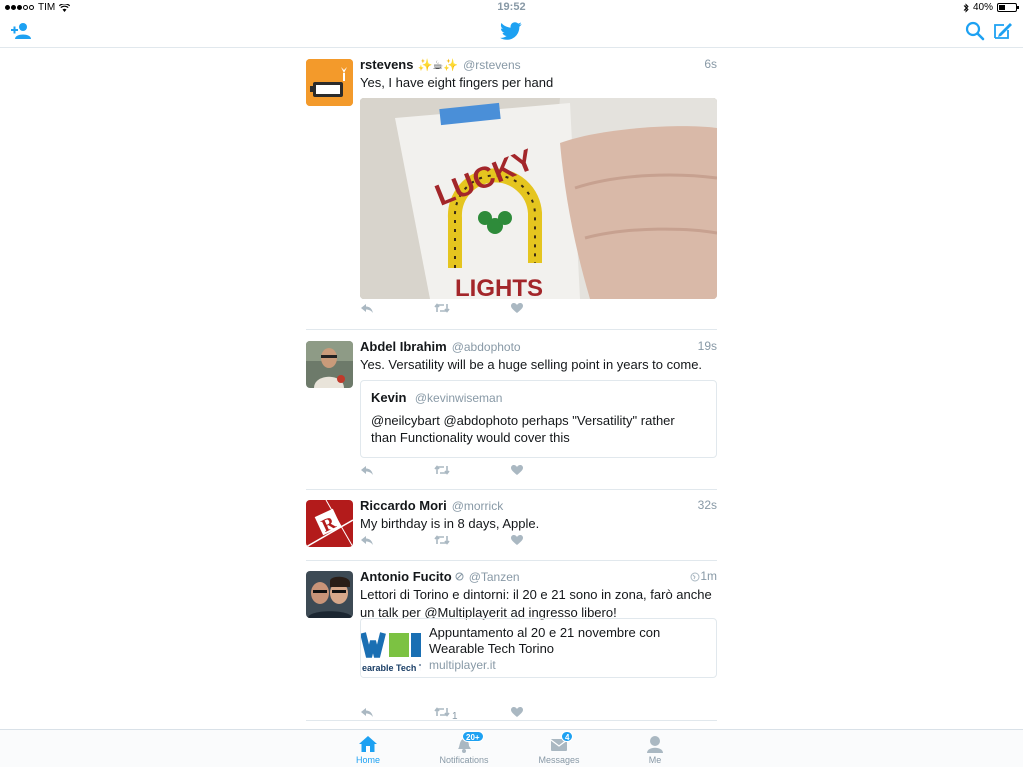 This screenshot has height=767, width=1023. I want to click on username: @morrick, so click(478, 506).